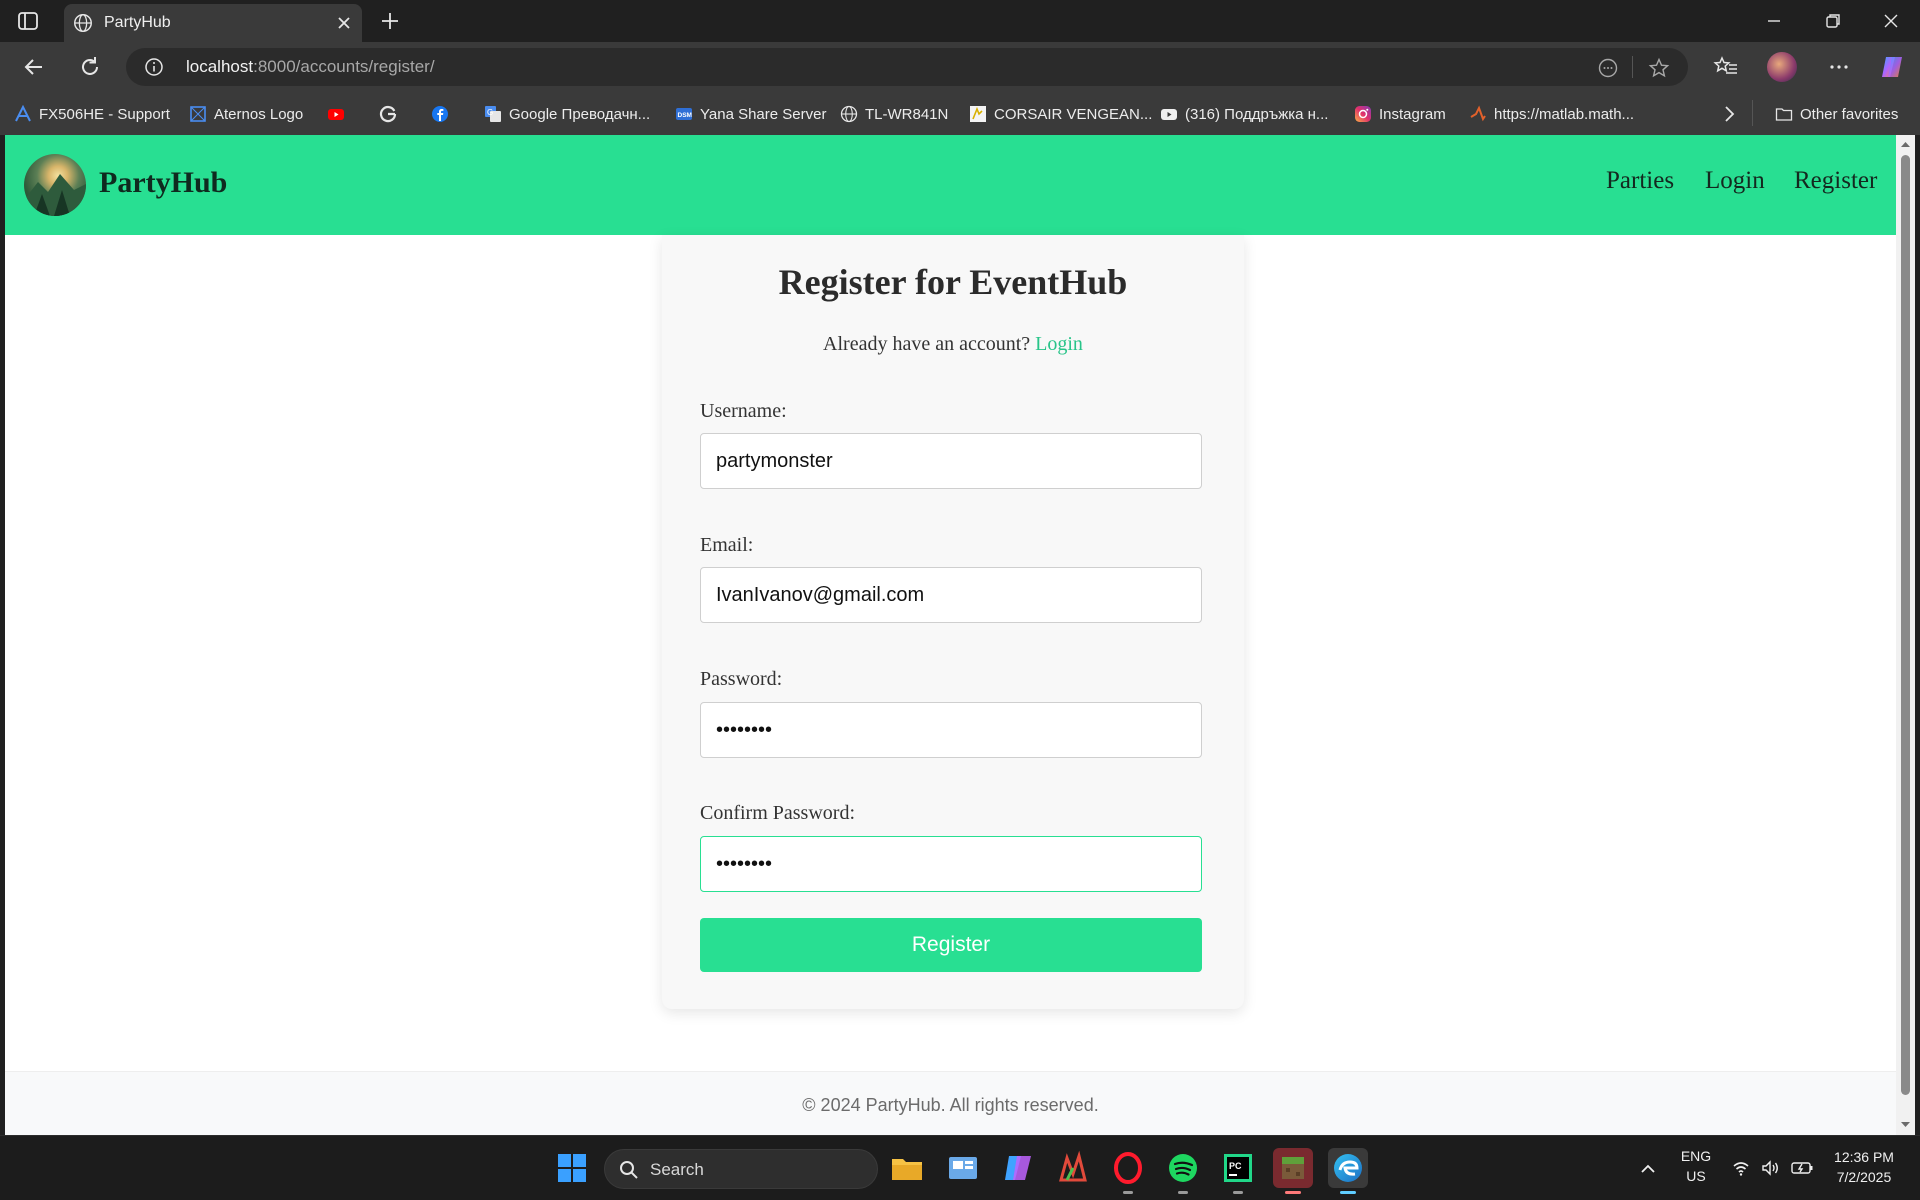 The height and width of the screenshot is (1200, 1920). I want to click on taskbar-opera, so click(1128, 1171).